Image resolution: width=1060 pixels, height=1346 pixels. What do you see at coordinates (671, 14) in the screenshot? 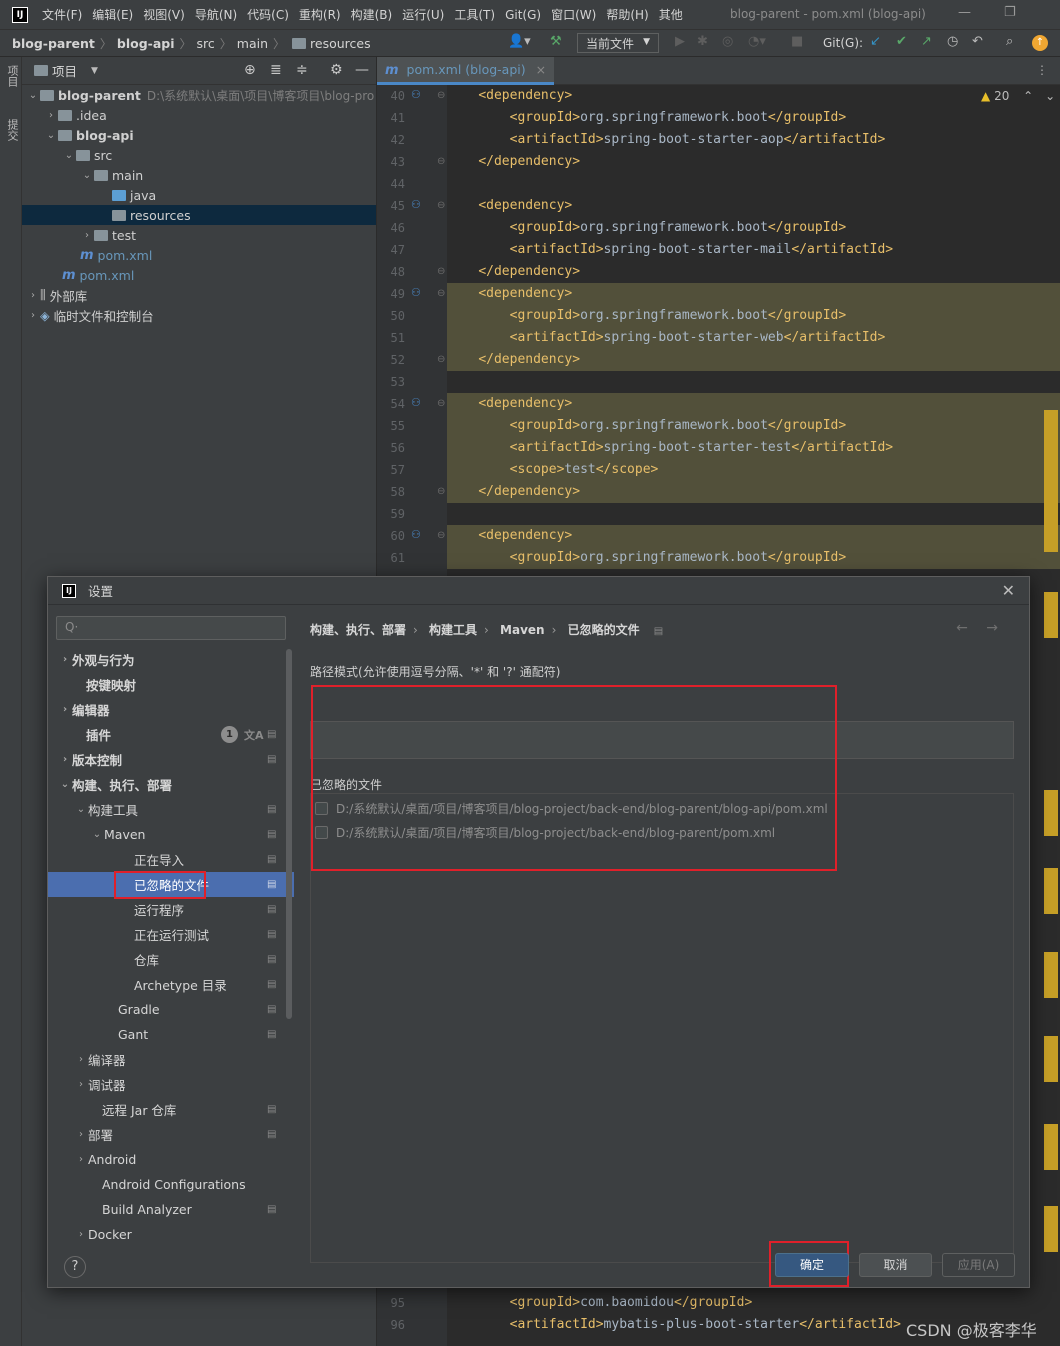
I see `menu-other: 其他` at bounding box center [671, 14].